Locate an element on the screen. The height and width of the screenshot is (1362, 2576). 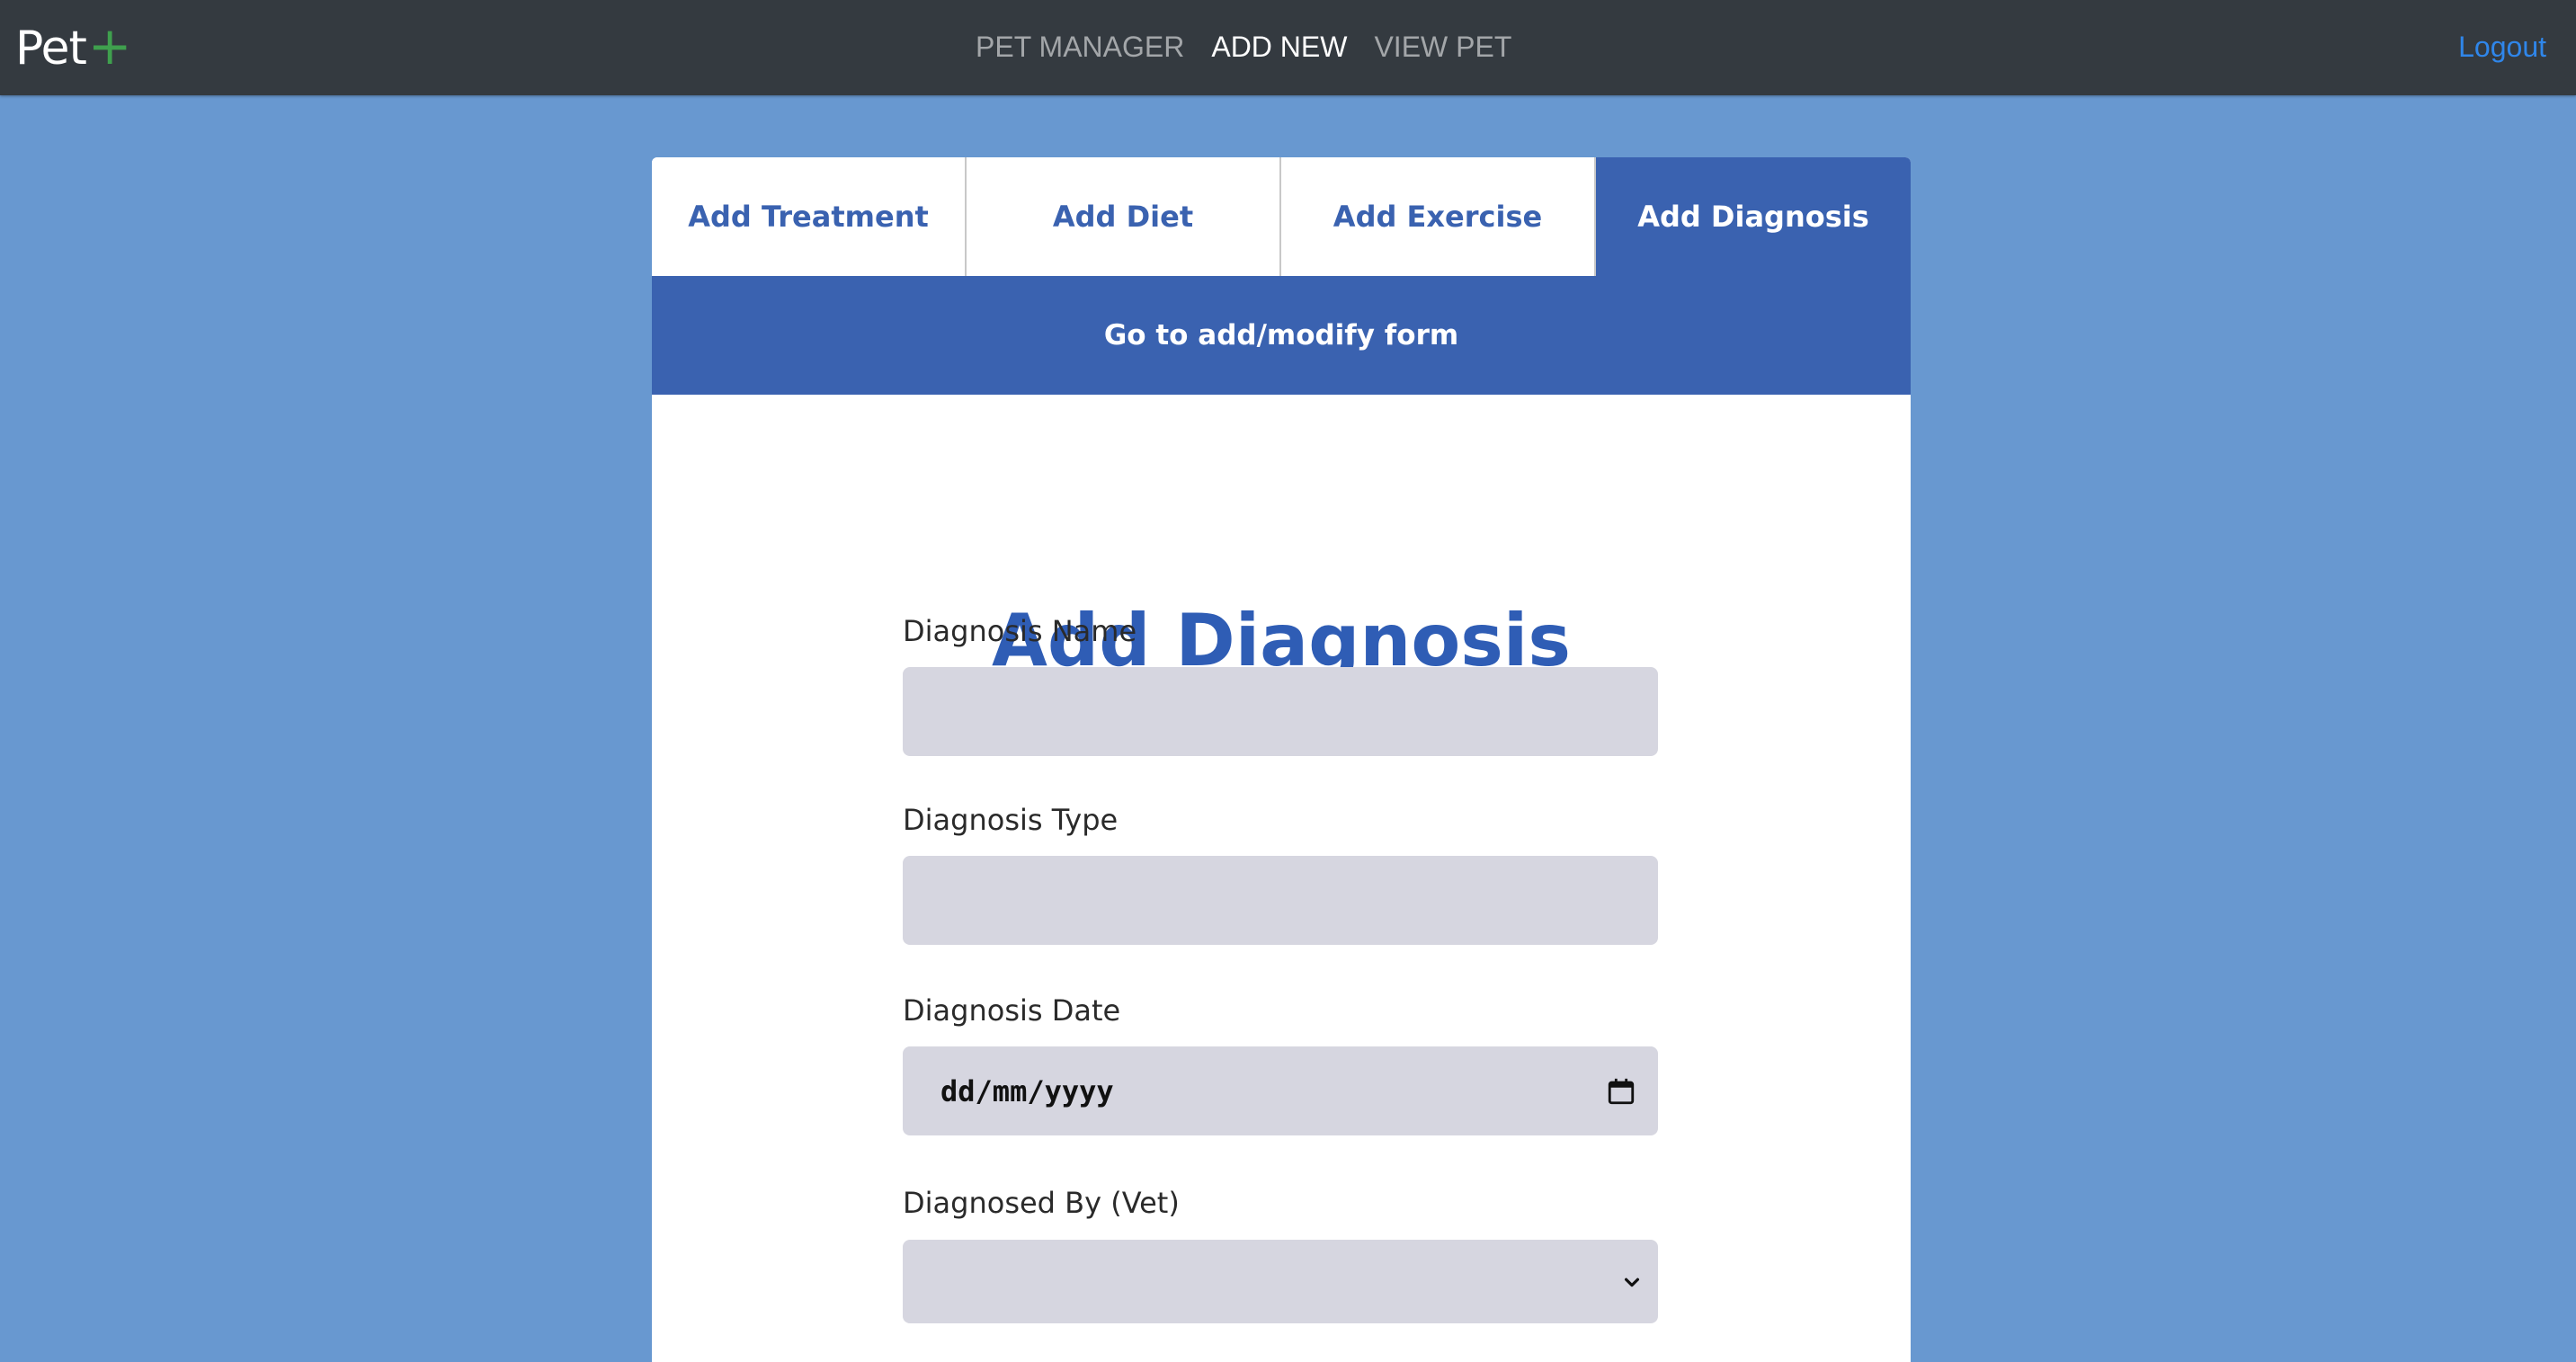
main-nav: PET MANAGER ADD NEW VIEW PET is located at coordinates (1243, 46).